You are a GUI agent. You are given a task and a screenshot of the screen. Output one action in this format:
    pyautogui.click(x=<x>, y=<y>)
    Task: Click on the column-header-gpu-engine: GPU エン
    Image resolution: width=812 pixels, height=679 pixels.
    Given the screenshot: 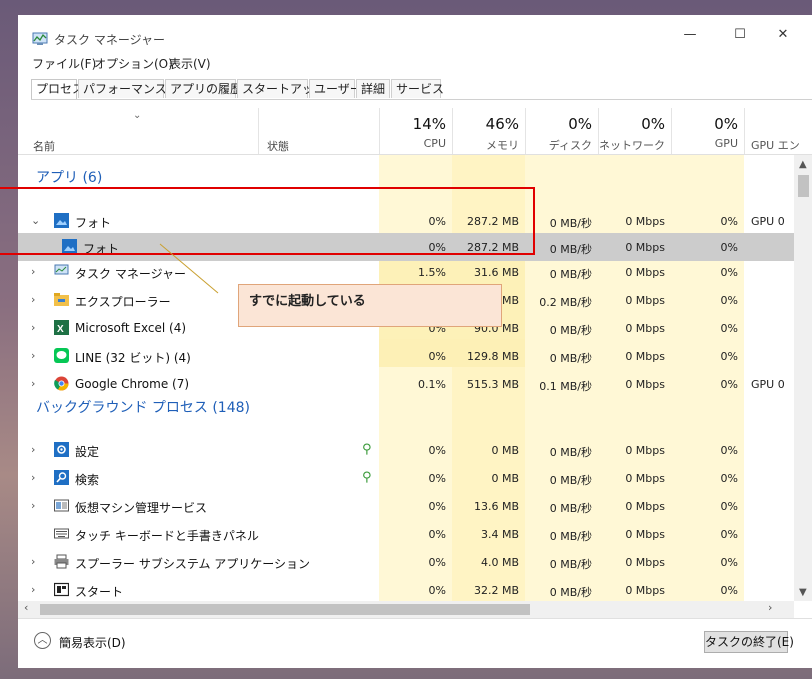 What is the action you would take?
    pyautogui.click(x=778, y=130)
    